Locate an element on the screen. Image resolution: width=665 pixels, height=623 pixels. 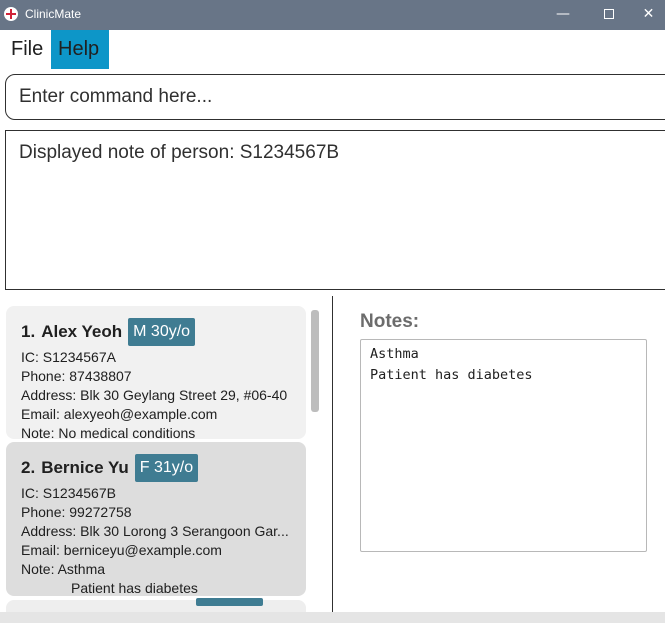
person-index: 2. is located at coordinates (28, 467).